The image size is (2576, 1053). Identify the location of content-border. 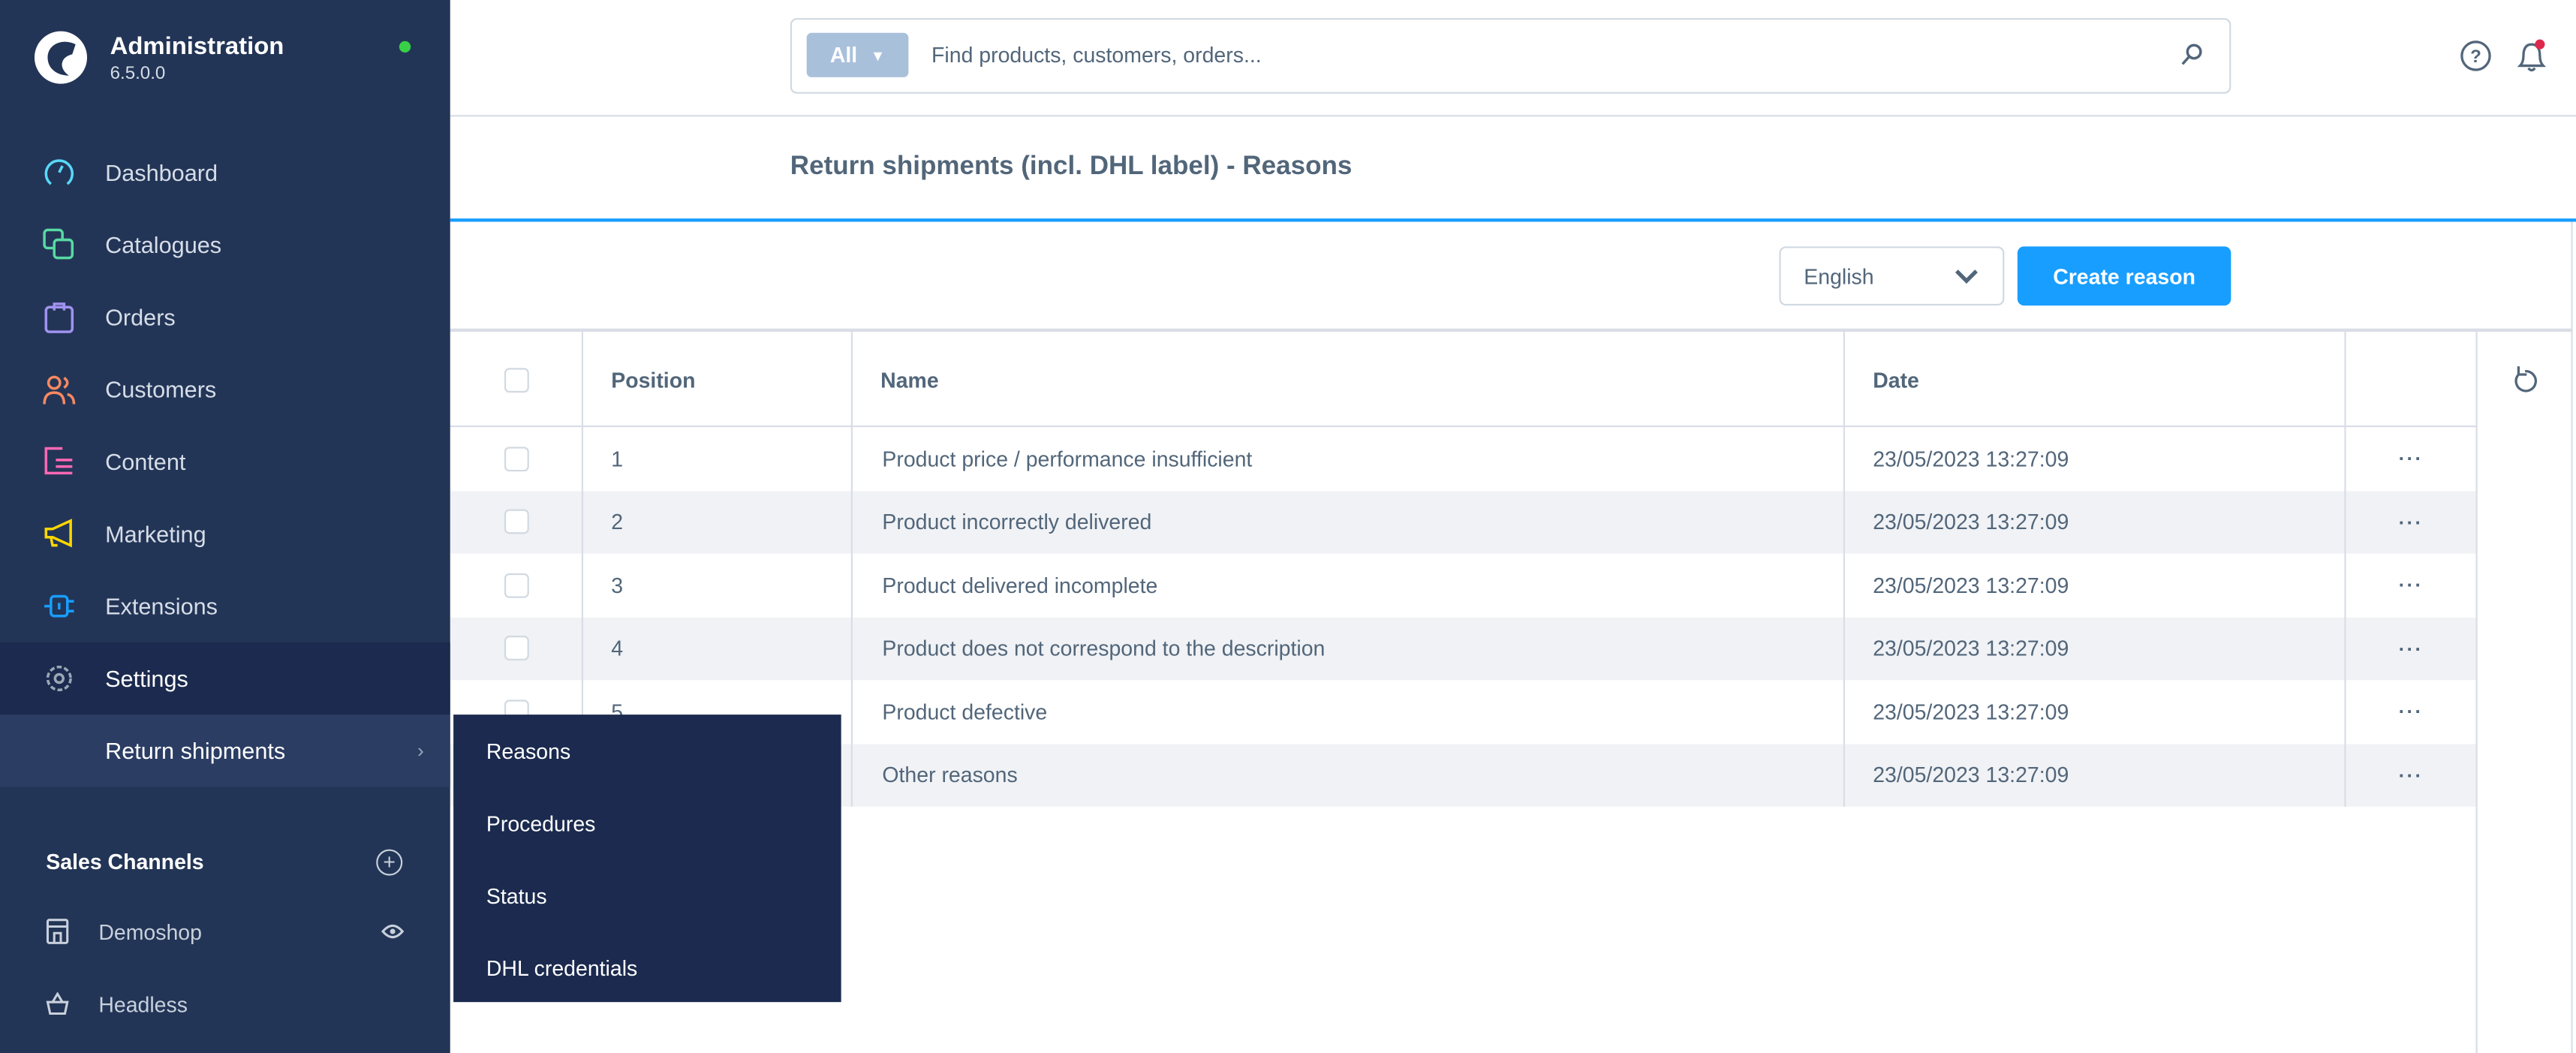
(2572, 637).